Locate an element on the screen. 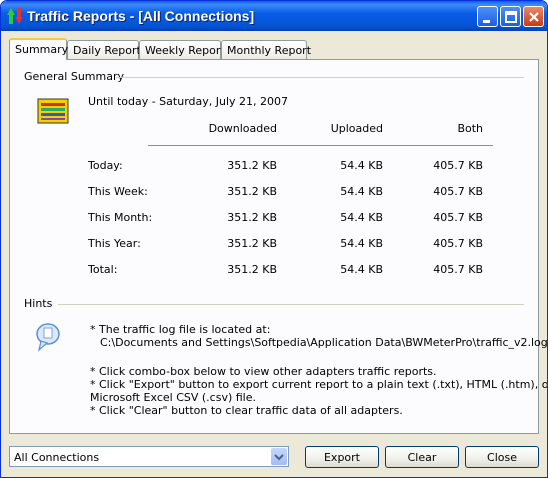 The image size is (548, 478). hints-label: Hints is located at coordinates (38, 303).